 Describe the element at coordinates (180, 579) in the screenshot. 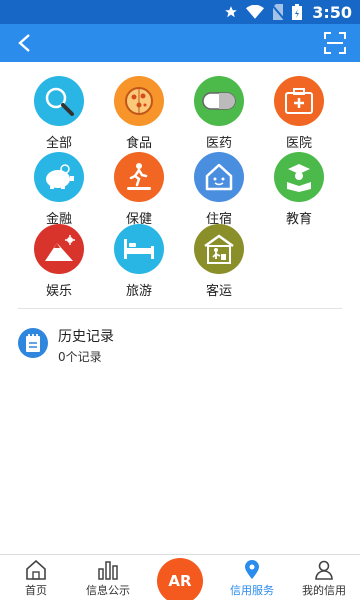

I see `ar-button: AR` at that location.